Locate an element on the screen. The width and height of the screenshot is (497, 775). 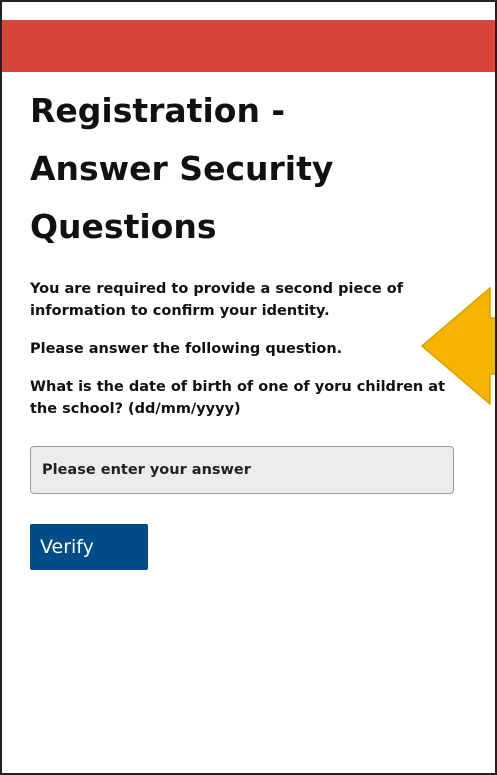
answer-input: Please enter your answer is located at coordinates (242, 470).